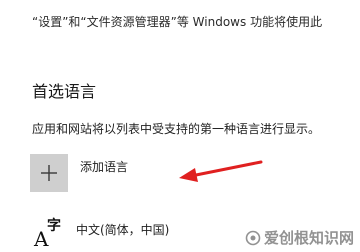 The image size is (360, 252). Describe the element at coordinates (54, 226) in the screenshot. I see `language-glyph-zi: 字` at that location.